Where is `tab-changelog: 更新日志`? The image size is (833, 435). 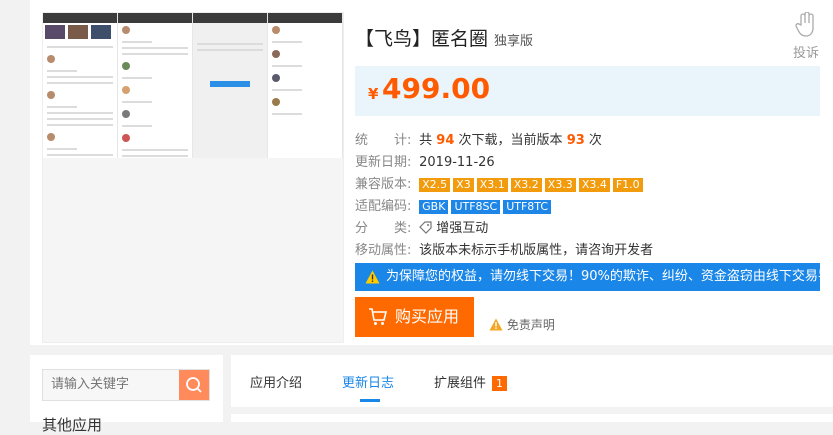 tab-changelog: 更新日志 is located at coordinates (368, 387).